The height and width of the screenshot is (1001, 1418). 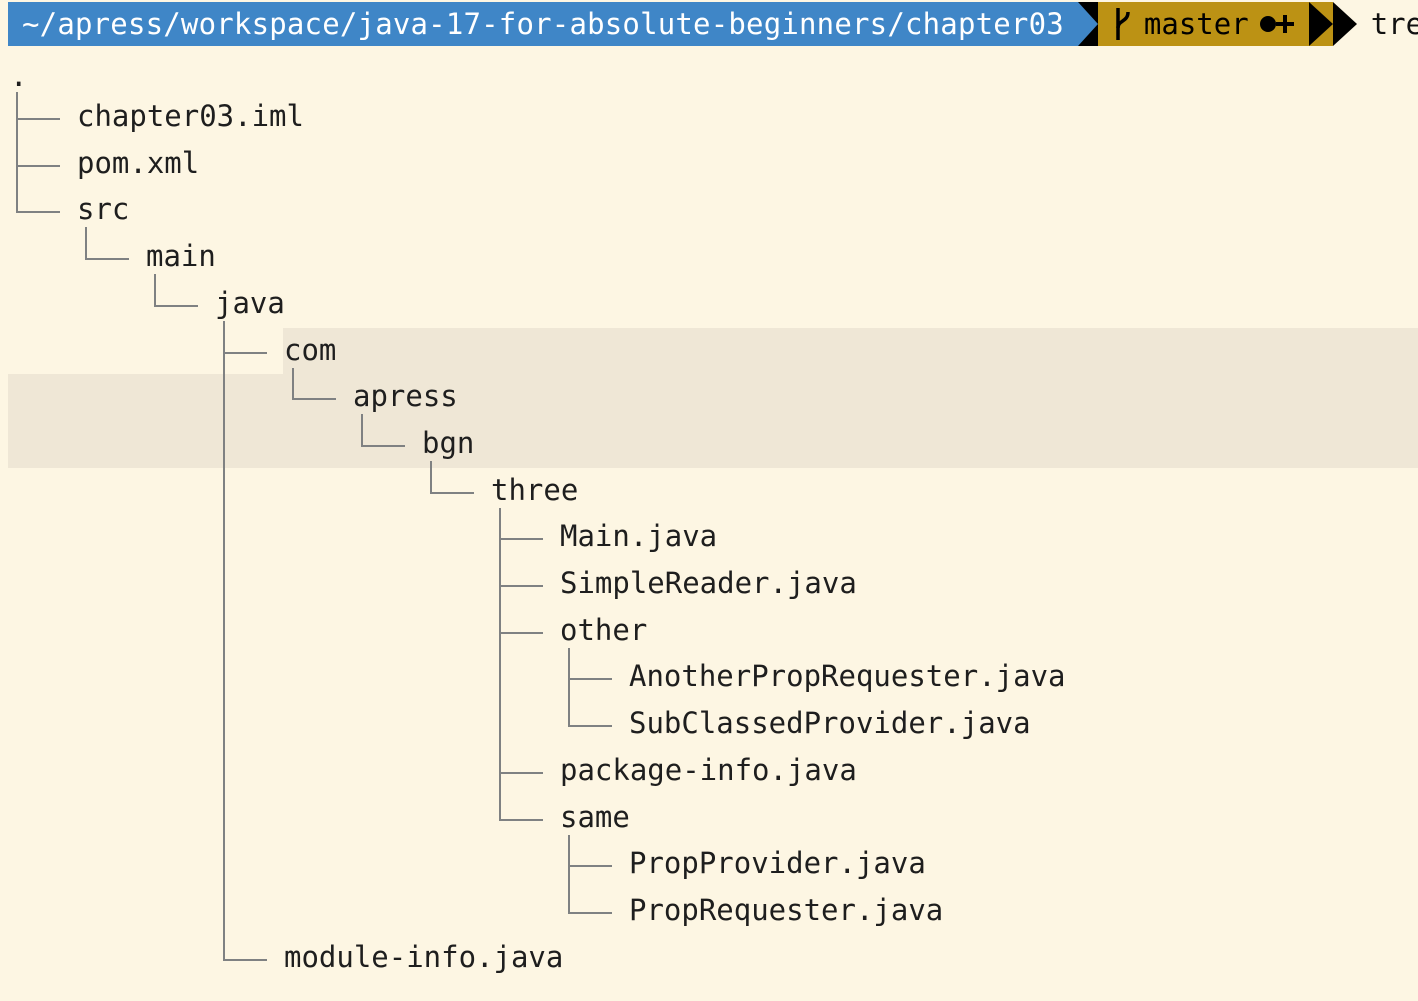 What do you see at coordinates (535, 489) in the screenshot?
I see `tree-entry: three` at bounding box center [535, 489].